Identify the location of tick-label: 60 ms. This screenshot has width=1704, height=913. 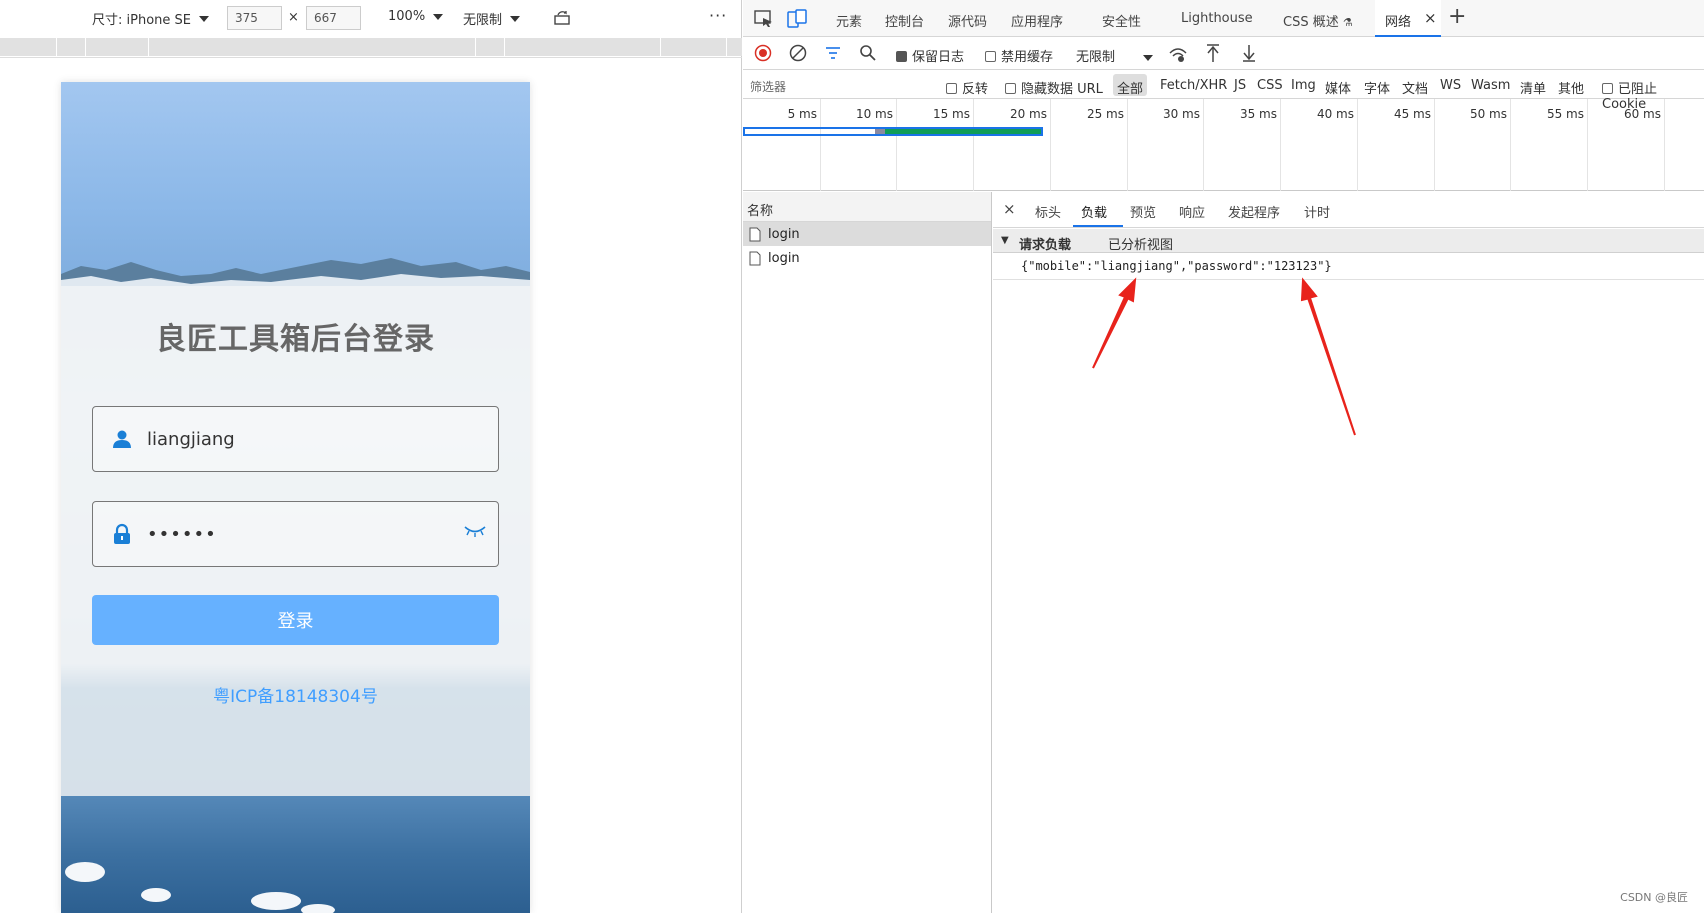
(1642, 114).